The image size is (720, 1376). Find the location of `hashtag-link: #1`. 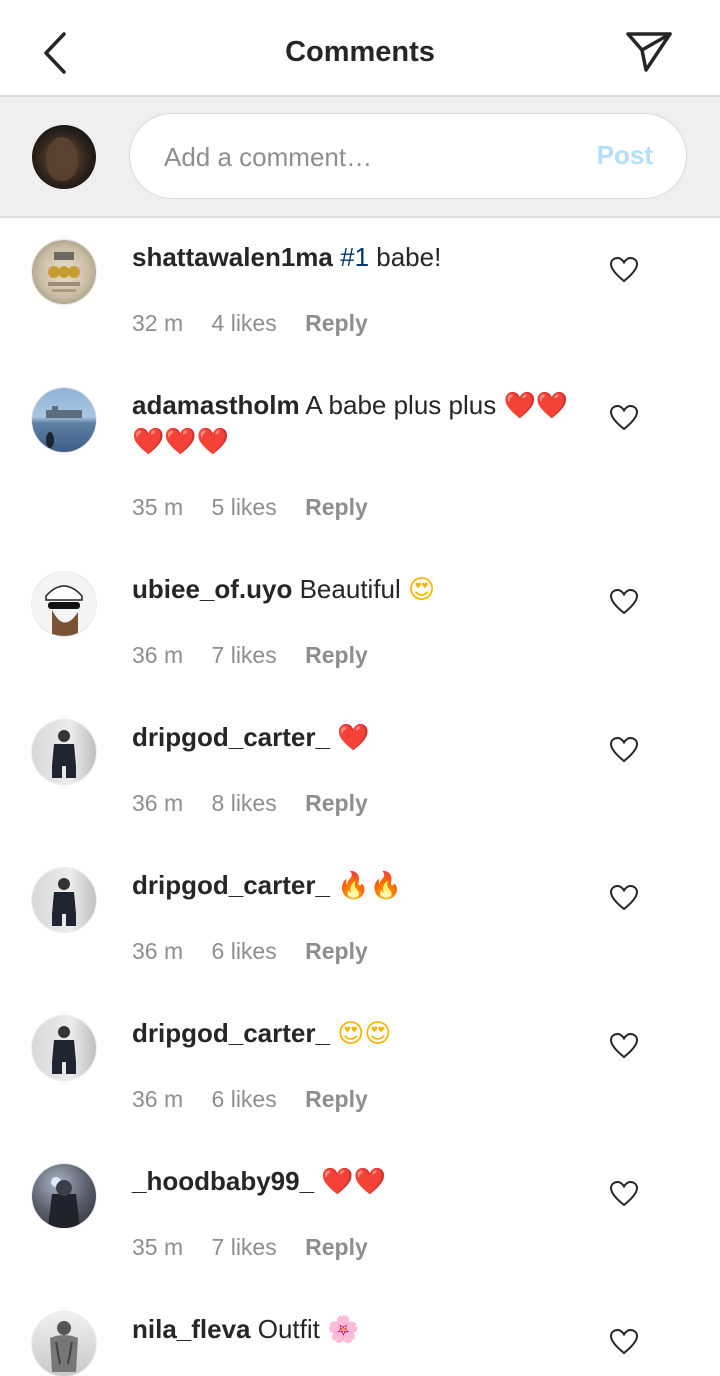

hashtag-link: #1 is located at coordinates (354, 257).